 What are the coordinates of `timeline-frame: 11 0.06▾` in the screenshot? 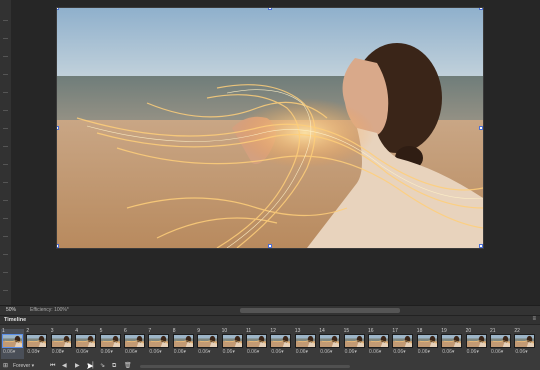 It's located at (256, 344).